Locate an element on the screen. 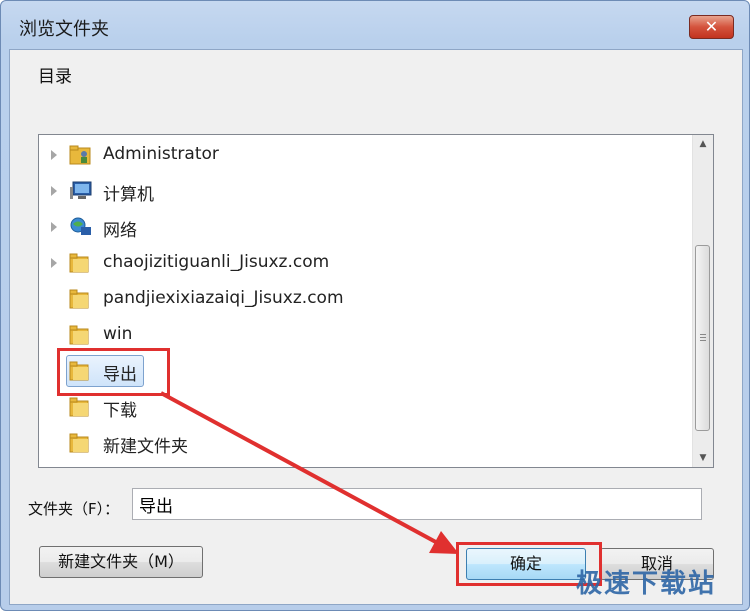  annotation-arrow is located at coordinates (309, 472).